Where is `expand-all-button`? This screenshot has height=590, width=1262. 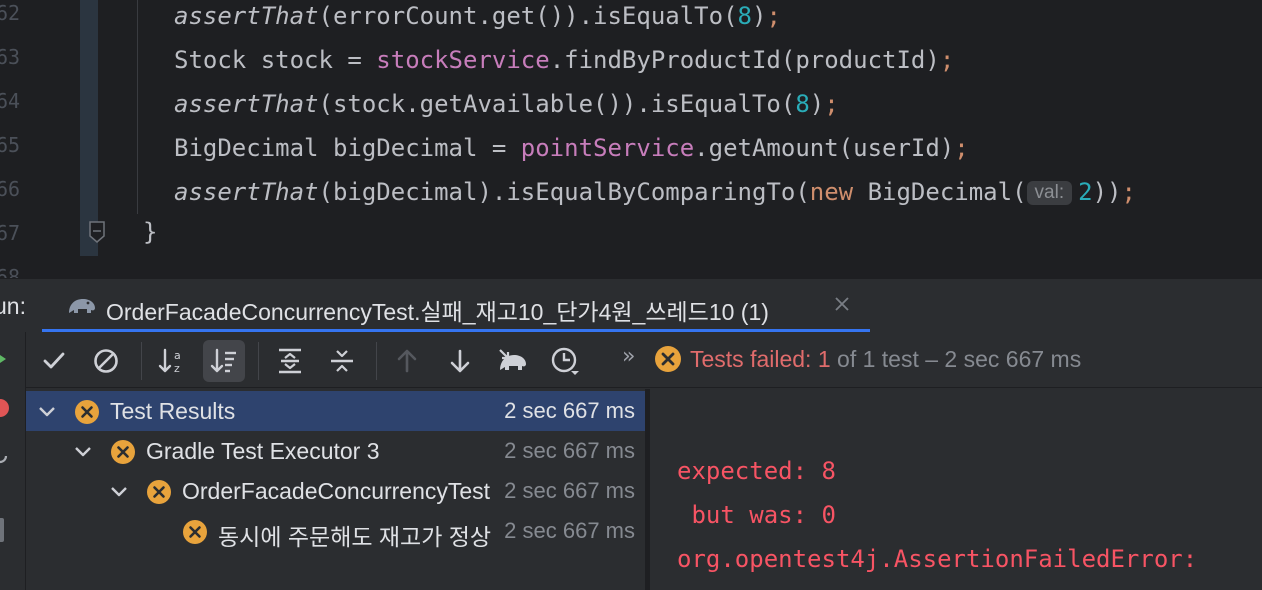 expand-all-button is located at coordinates (290, 361).